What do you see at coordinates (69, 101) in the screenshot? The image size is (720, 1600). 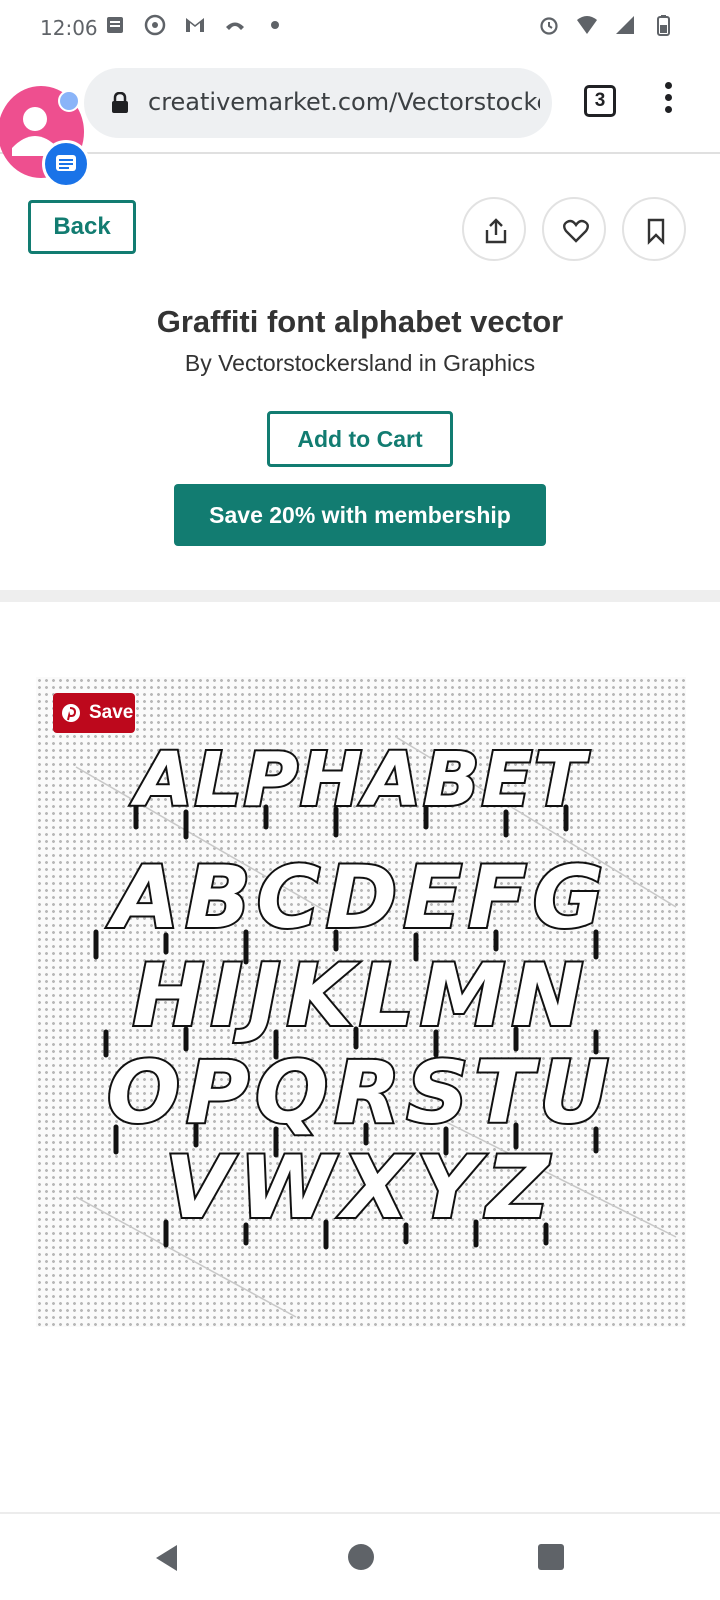 I see `chat-notification-dot` at bounding box center [69, 101].